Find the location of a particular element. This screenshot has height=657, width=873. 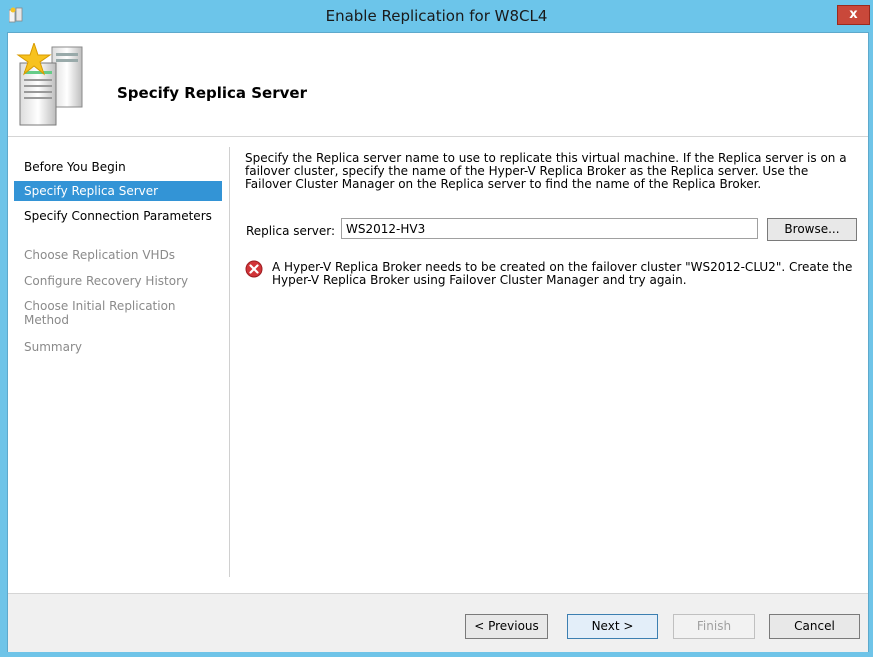

next-button: Next > is located at coordinates (612, 626).